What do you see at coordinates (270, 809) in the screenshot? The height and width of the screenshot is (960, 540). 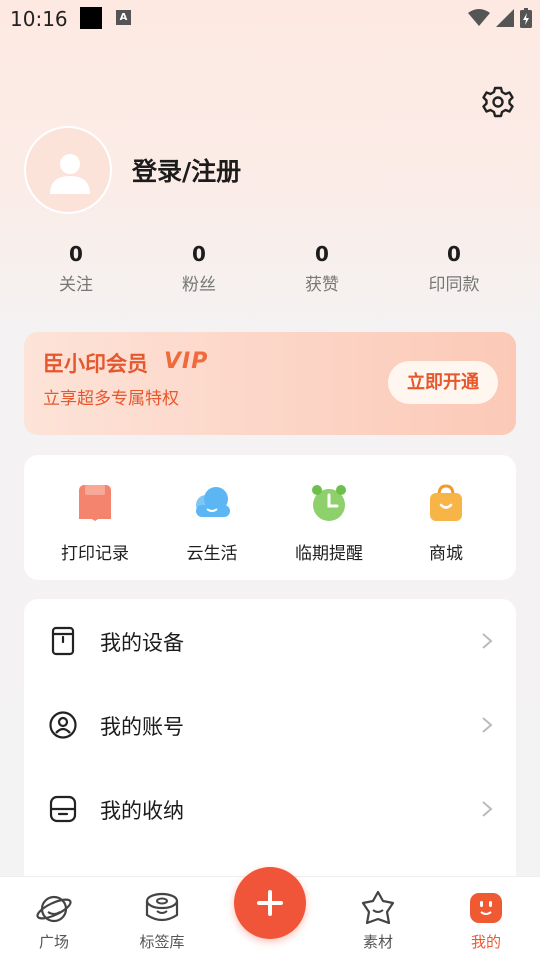 I see `menu-item-my-storage: 我的收纳` at bounding box center [270, 809].